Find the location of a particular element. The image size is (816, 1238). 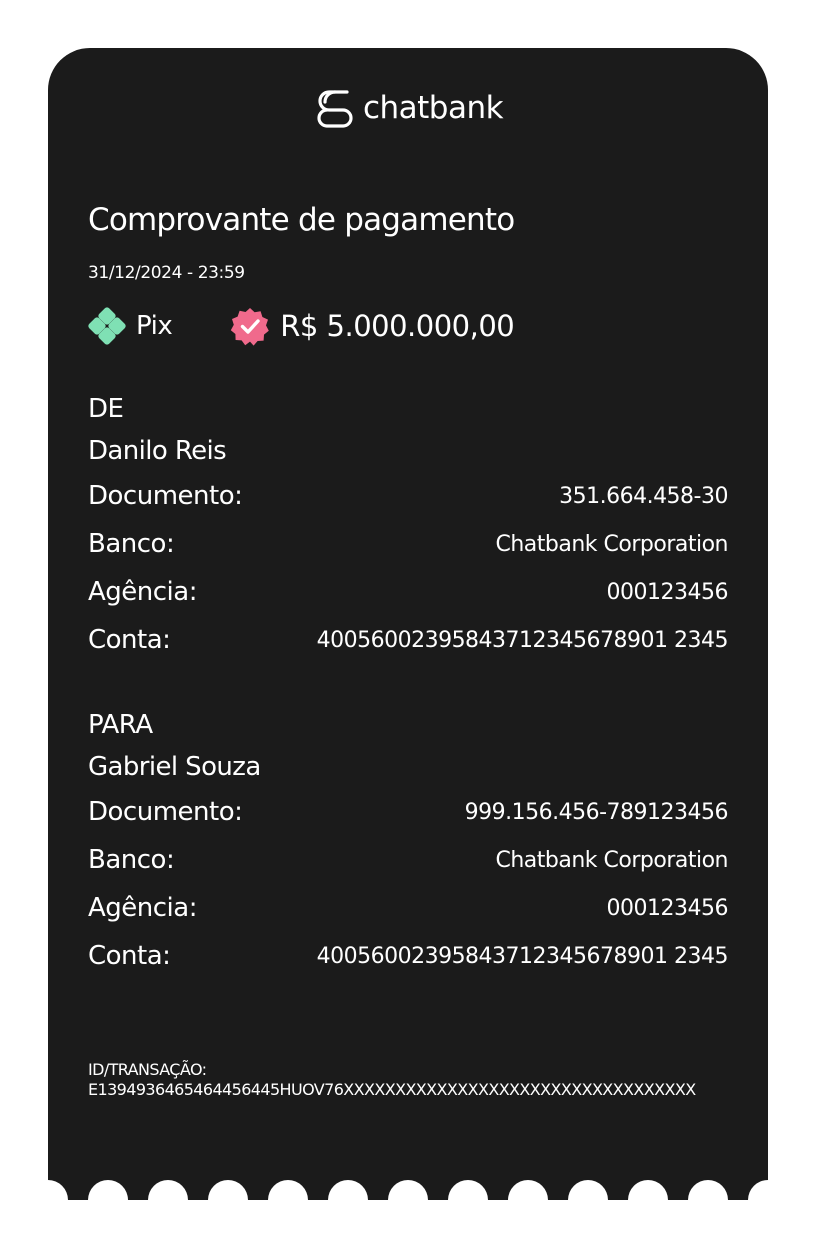

sender-agency-value: 000123456 is located at coordinates (667, 592).